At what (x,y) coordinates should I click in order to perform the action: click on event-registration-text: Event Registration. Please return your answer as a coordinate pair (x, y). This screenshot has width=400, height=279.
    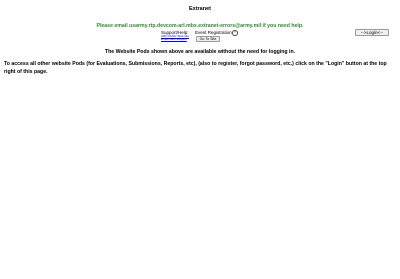
    Looking at the image, I should click on (213, 32).